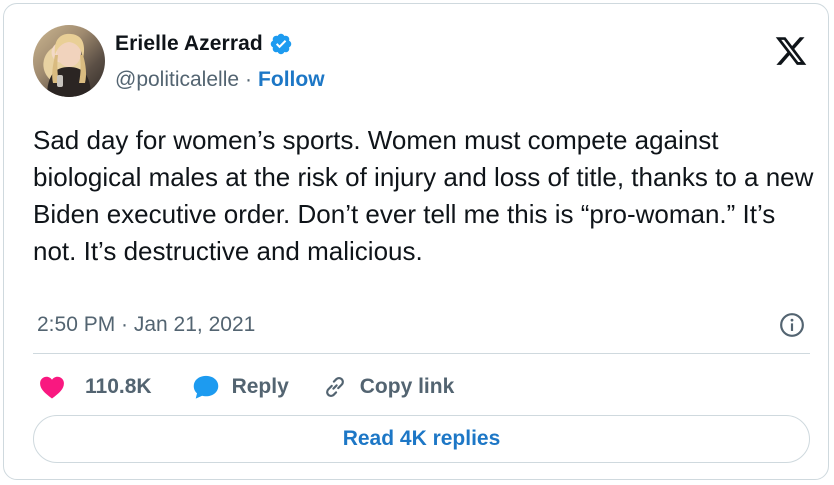  What do you see at coordinates (792, 325) in the screenshot?
I see `info-icon` at bounding box center [792, 325].